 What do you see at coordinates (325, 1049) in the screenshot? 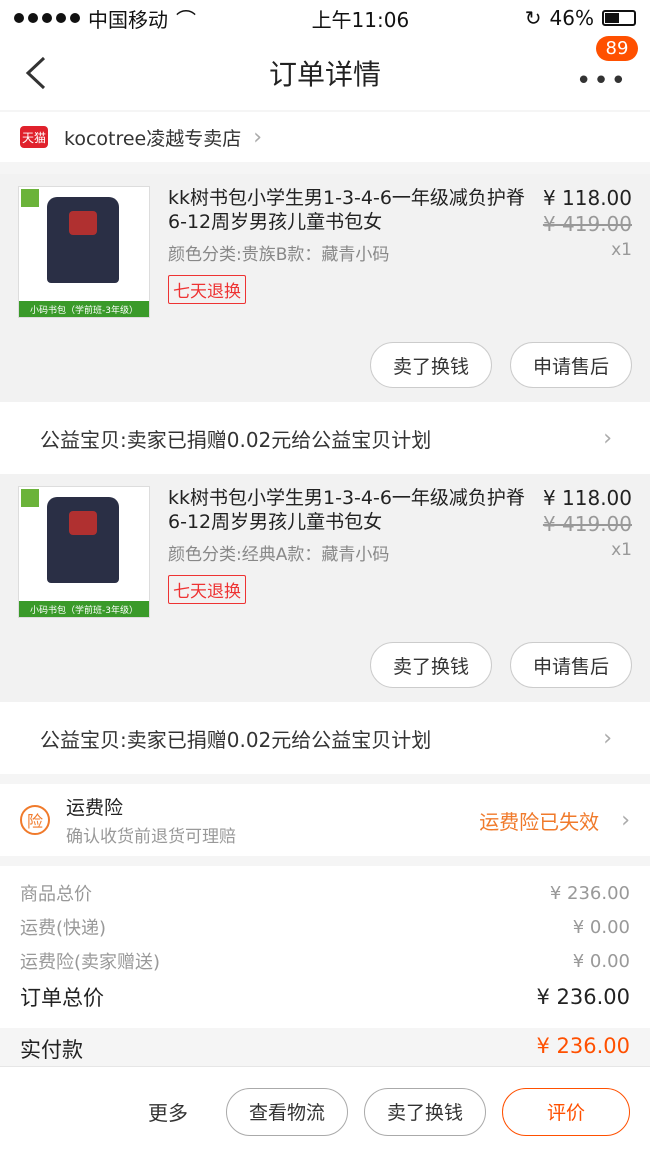
I see `paid-row: 实付款 ¥ 236.00` at bounding box center [325, 1049].